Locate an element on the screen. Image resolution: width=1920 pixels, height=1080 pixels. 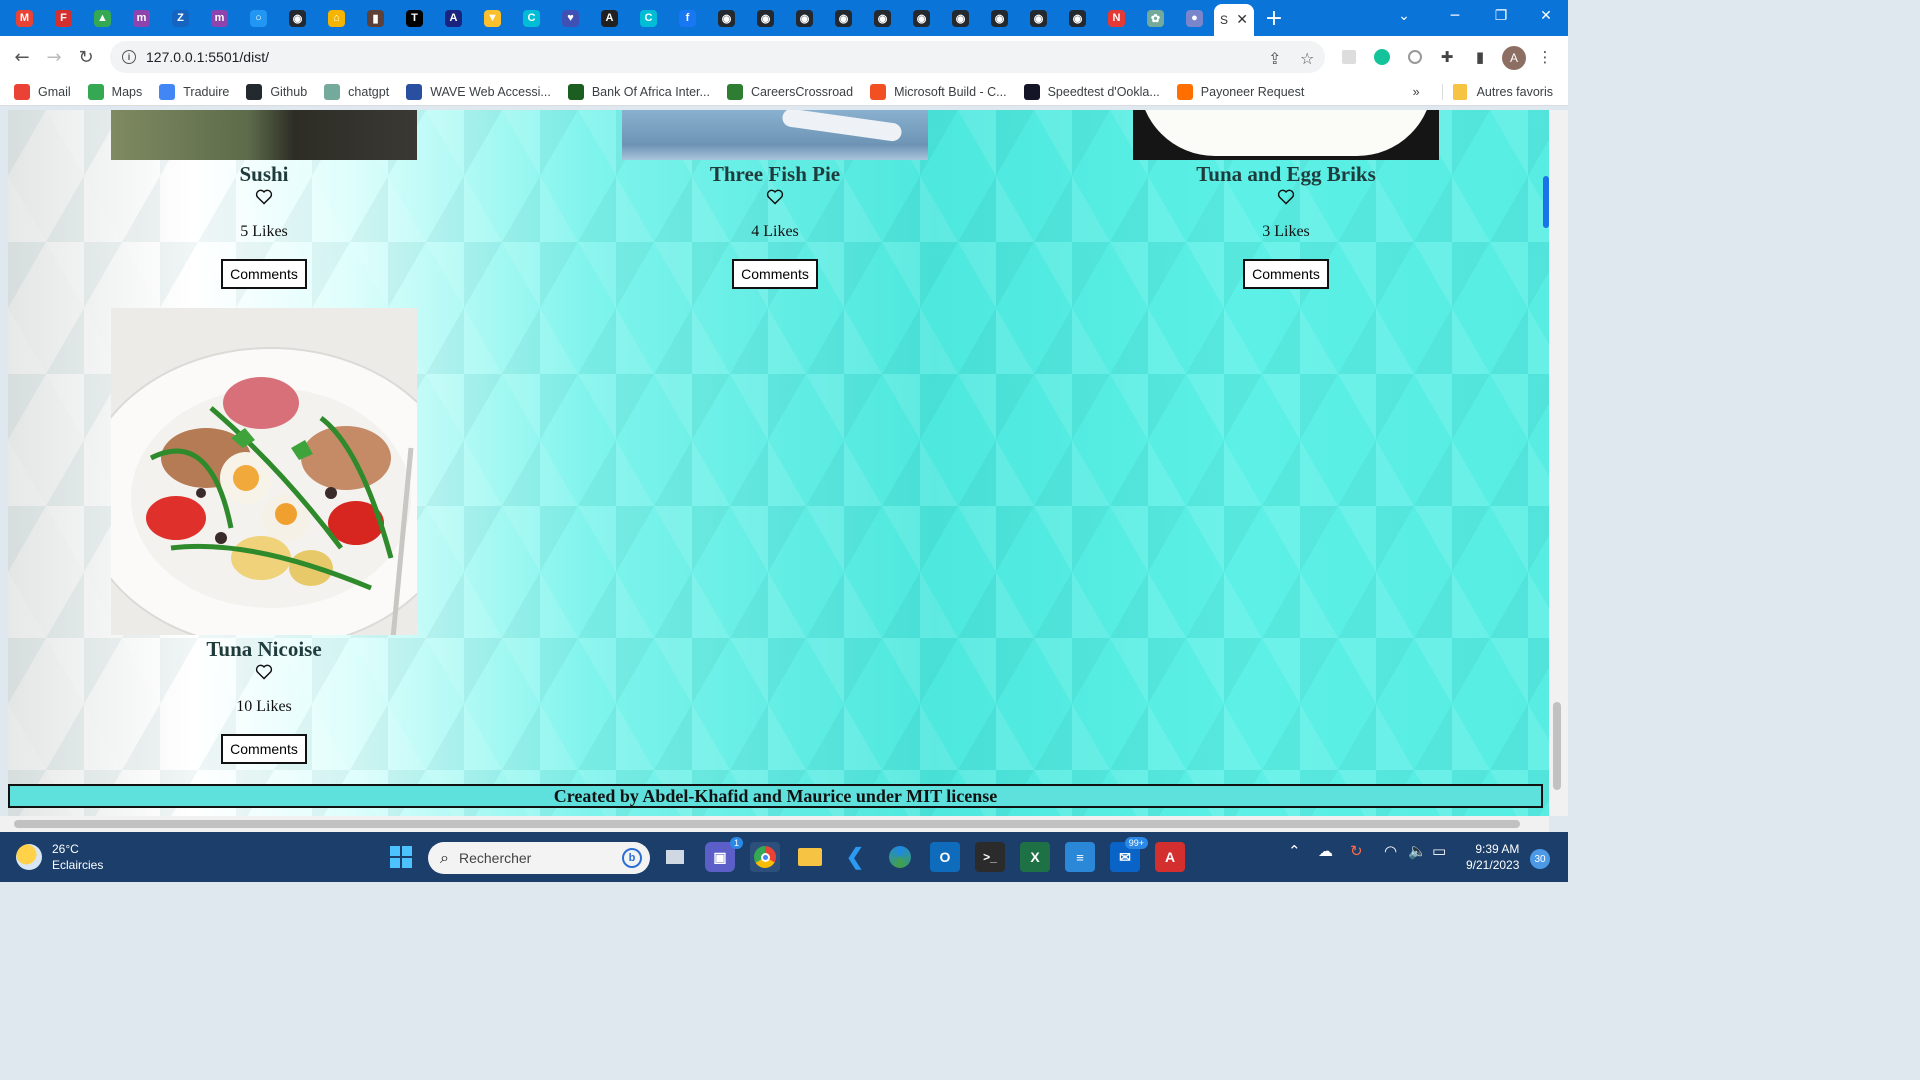
share-icon: ⇪ is located at coordinates (1274, 58).